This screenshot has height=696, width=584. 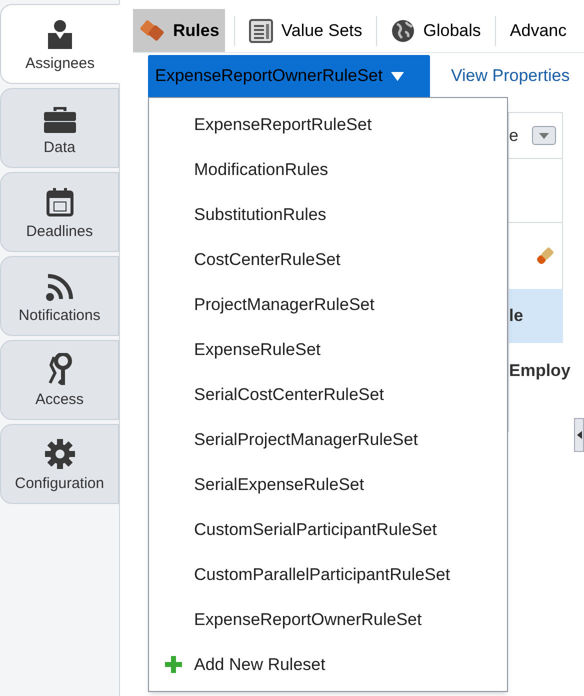 What do you see at coordinates (289, 76) in the screenshot?
I see `ruleset-select: ExpenseReportOwnerRuleSet` at bounding box center [289, 76].